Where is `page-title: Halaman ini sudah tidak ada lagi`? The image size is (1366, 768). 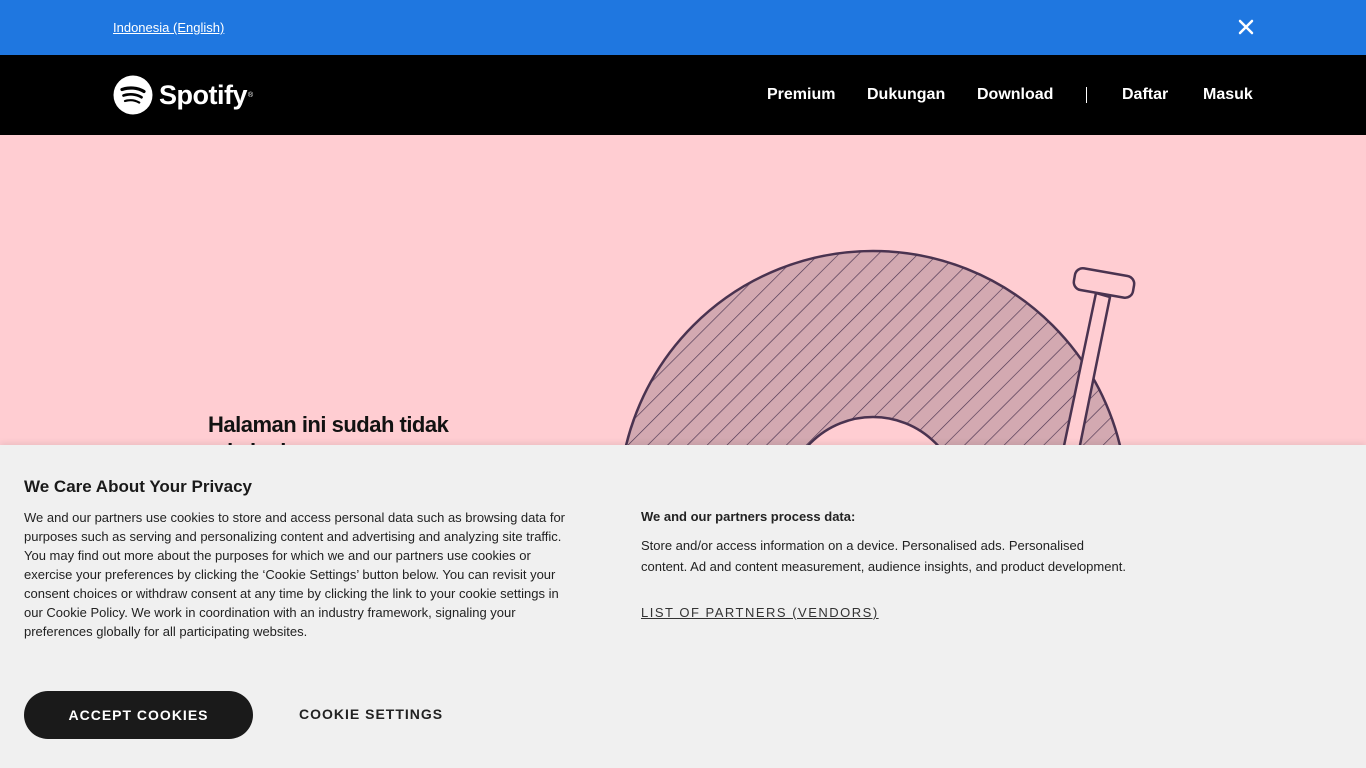 page-title: Halaman ini sudah tidak ada lagi is located at coordinates (328, 428).